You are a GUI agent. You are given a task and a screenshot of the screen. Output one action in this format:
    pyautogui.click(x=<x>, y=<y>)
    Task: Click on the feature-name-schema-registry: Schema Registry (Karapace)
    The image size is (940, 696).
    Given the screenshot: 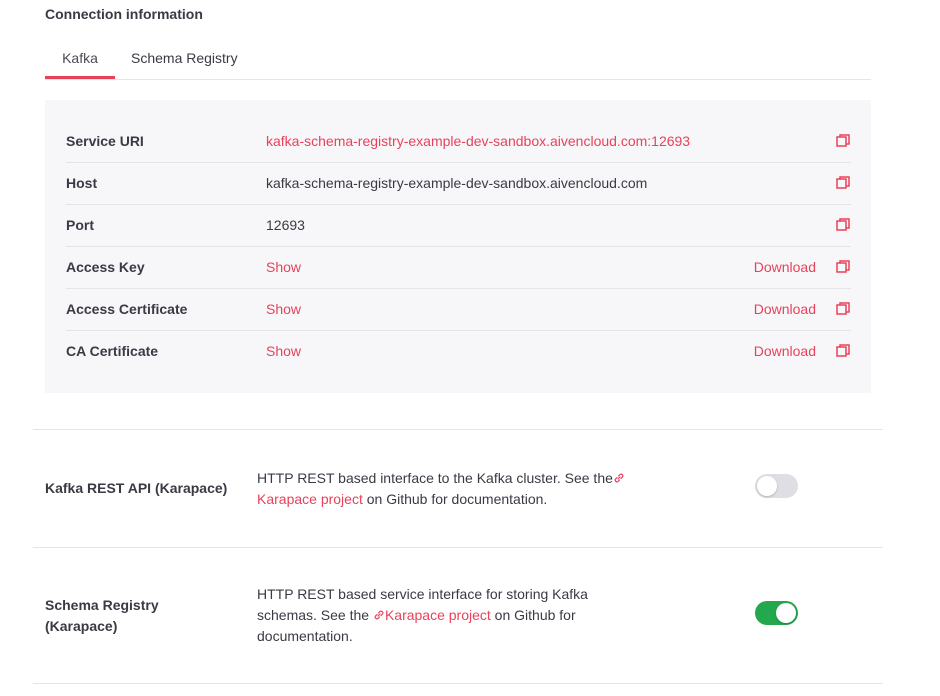 What is the action you would take?
    pyautogui.click(x=102, y=615)
    